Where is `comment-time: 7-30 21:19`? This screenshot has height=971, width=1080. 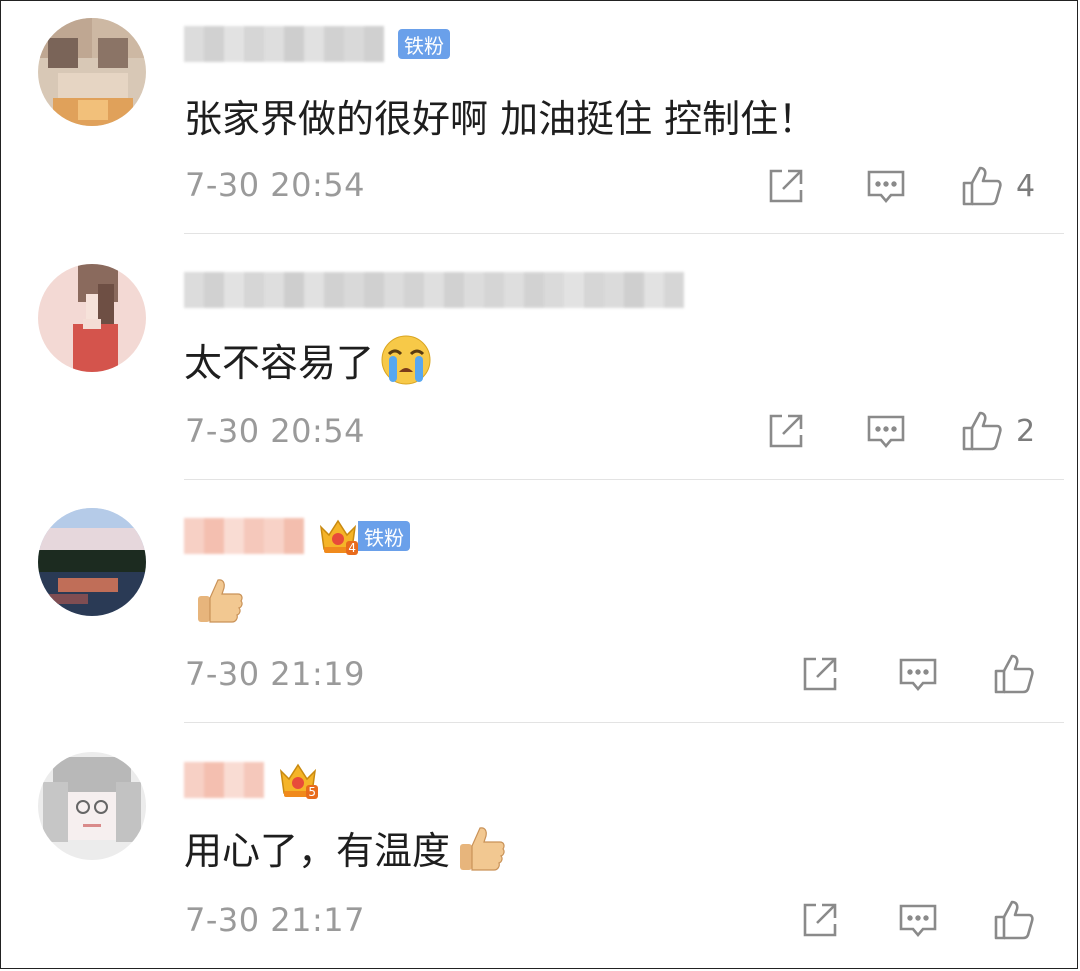 comment-time: 7-30 21:19 is located at coordinates (275, 674).